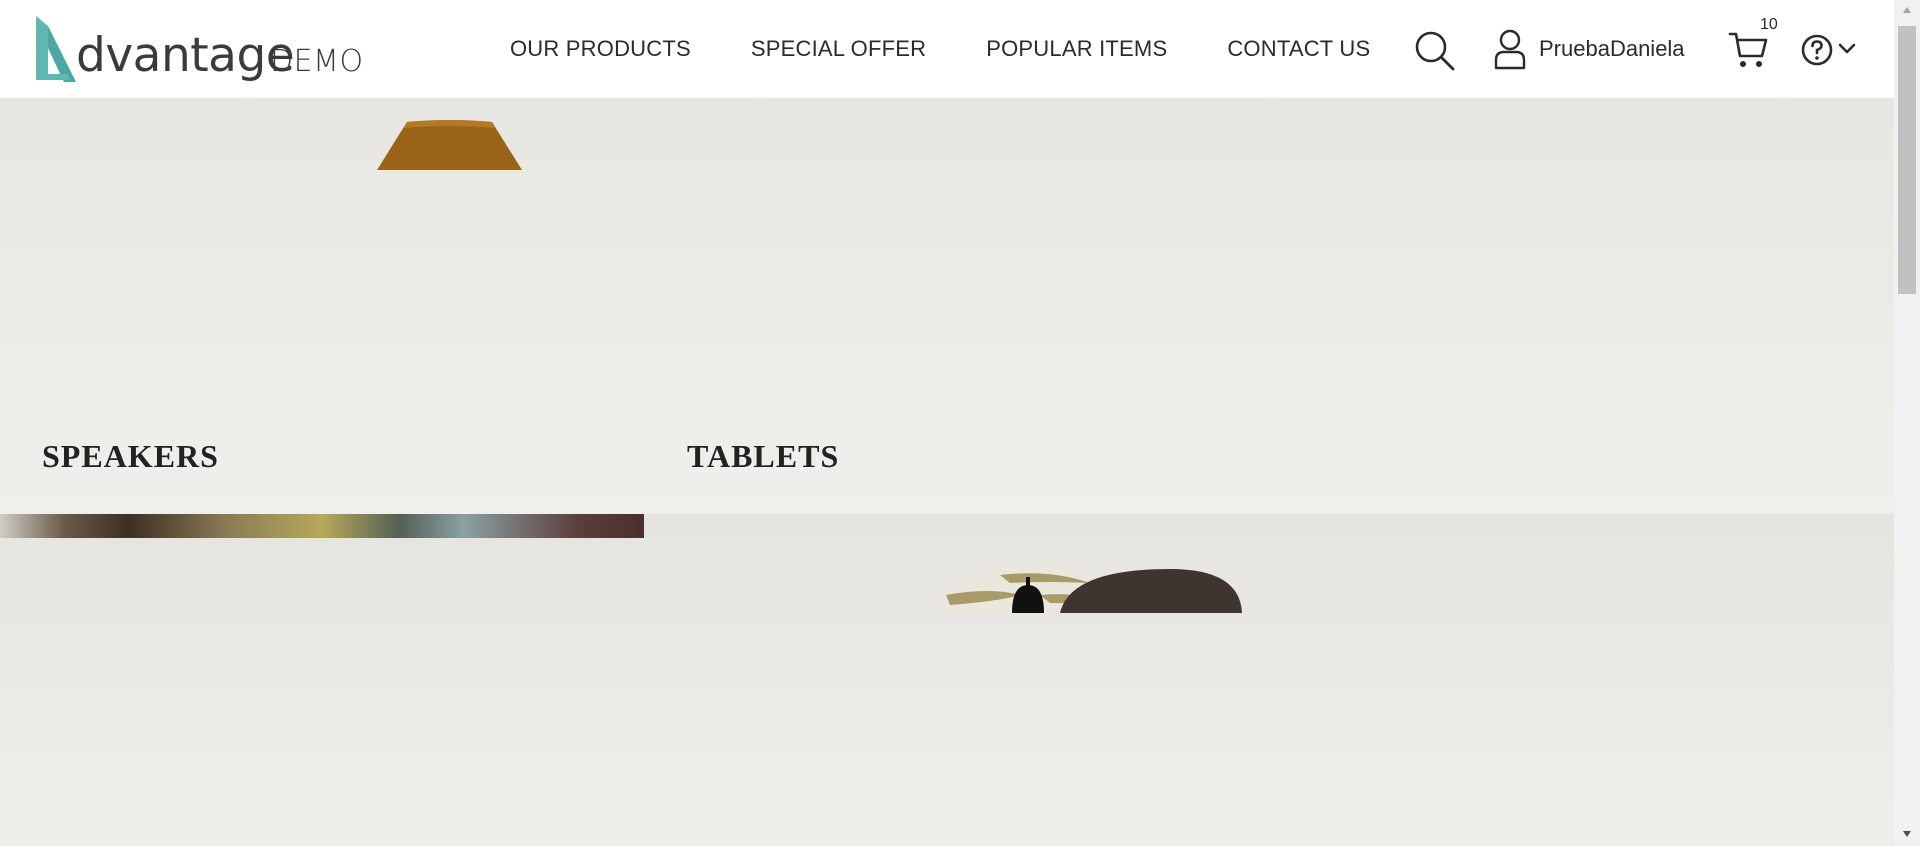 Image resolution: width=1920 pixels, height=846 pixels. Describe the element at coordinates (1612, 49) in the screenshot. I see `username: PruebaDaniela` at that location.